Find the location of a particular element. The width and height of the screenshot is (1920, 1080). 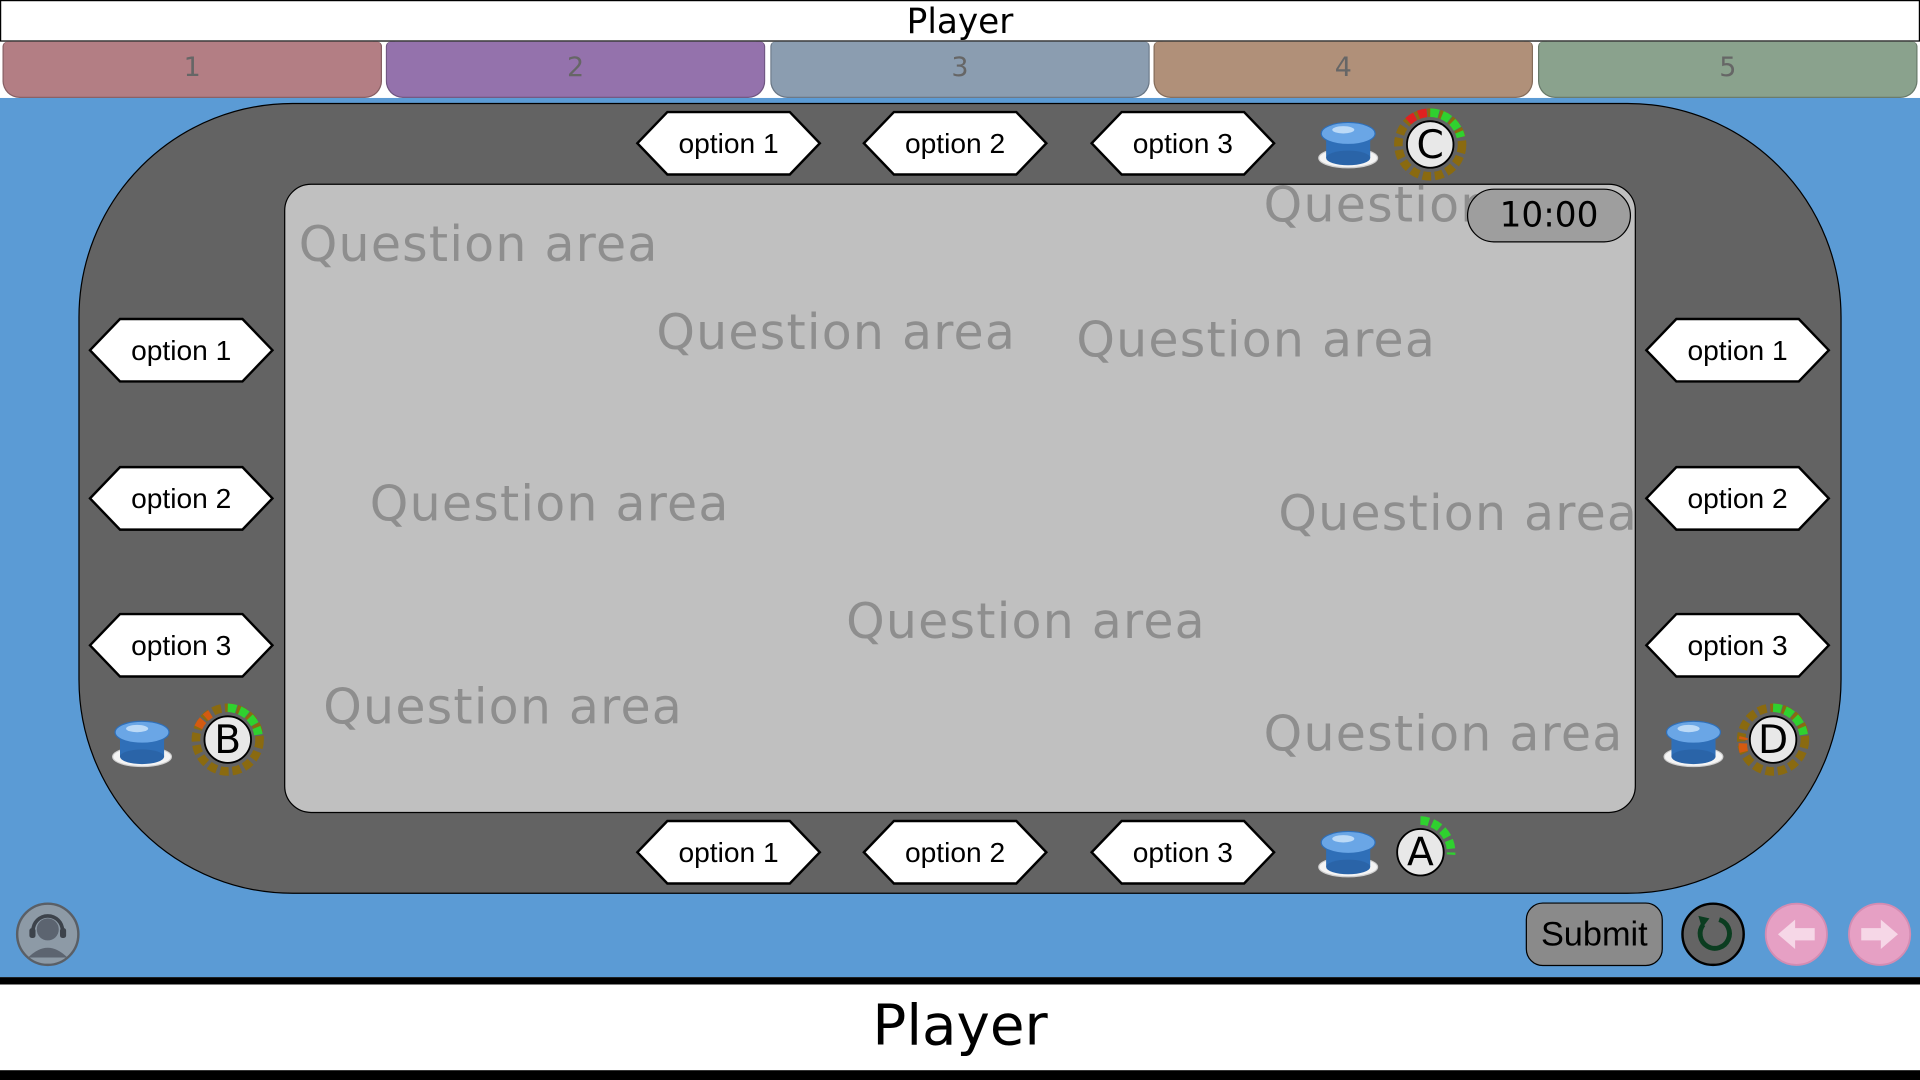

footer-title: Player is located at coordinates (960, 1024).